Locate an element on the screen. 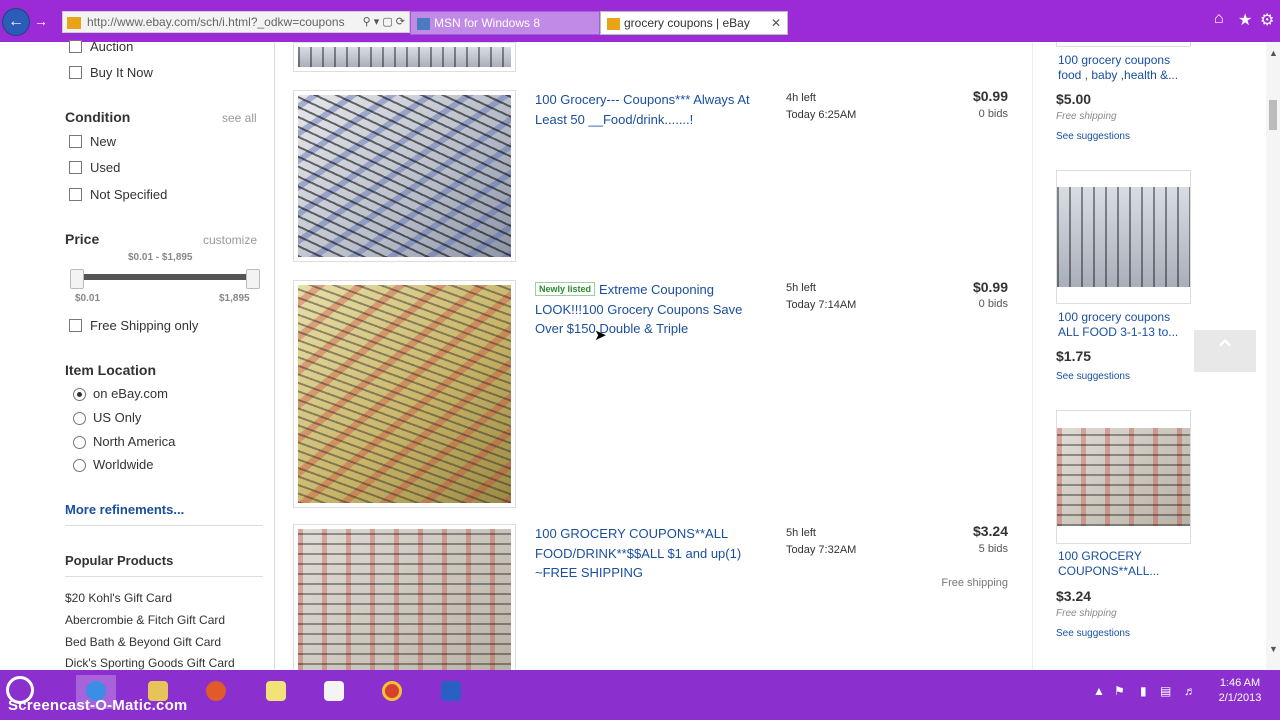 Image resolution: width=1280 pixels, height=720 pixels. favorites-star-icon: ★ is located at coordinates (1245, 20).